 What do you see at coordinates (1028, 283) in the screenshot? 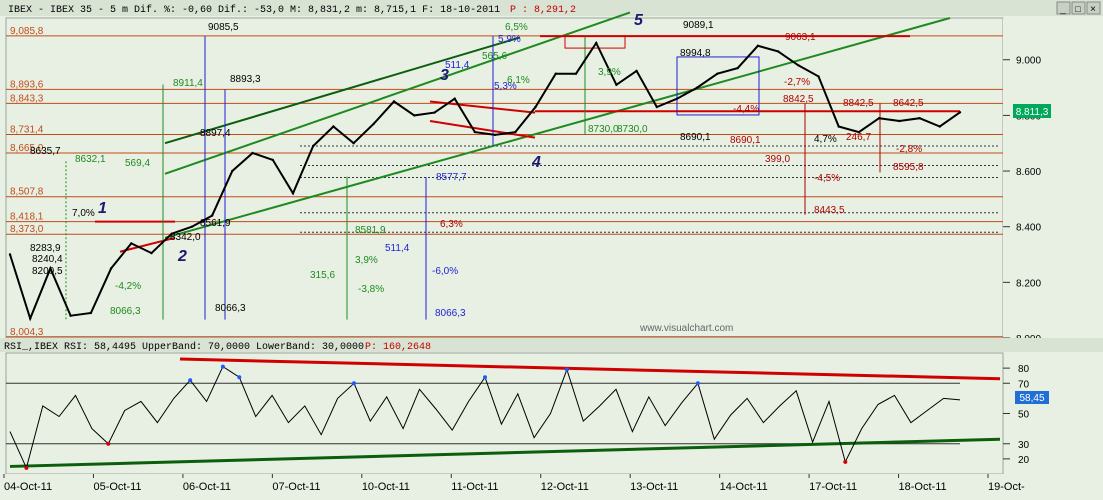
I see `price-tick-label: 8.200` at bounding box center [1028, 283].